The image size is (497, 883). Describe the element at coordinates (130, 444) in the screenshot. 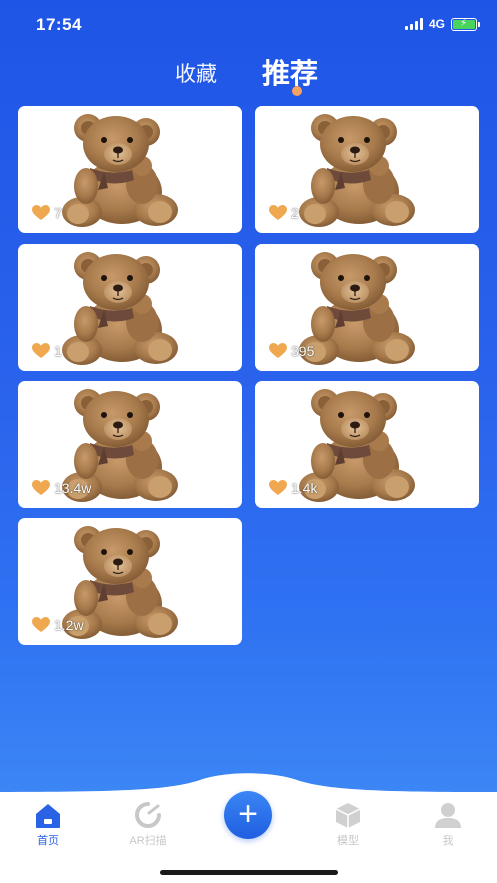

I see `model-card: 13.4w` at that location.